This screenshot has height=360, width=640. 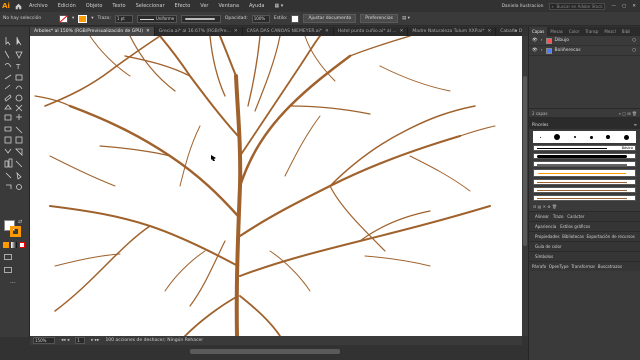 I want to click on brush-definition-select, so click(x=200, y=18).